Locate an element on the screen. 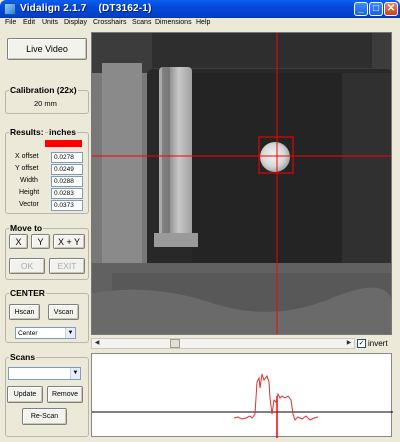 This screenshot has width=400, height=442. viewer-scrollbar: ◀ ▶ is located at coordinates (223, 343).